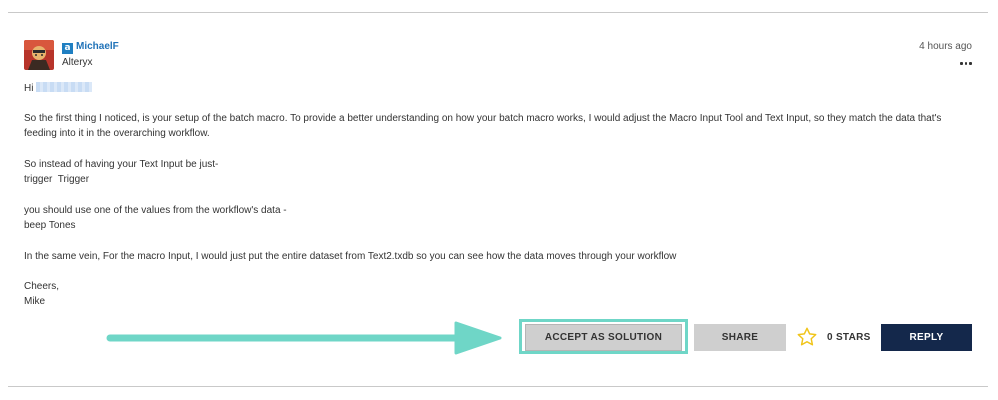  Describe the element at coordinates (926, 337) in the screenshot. I see `reply-button: REPLY` at that location.